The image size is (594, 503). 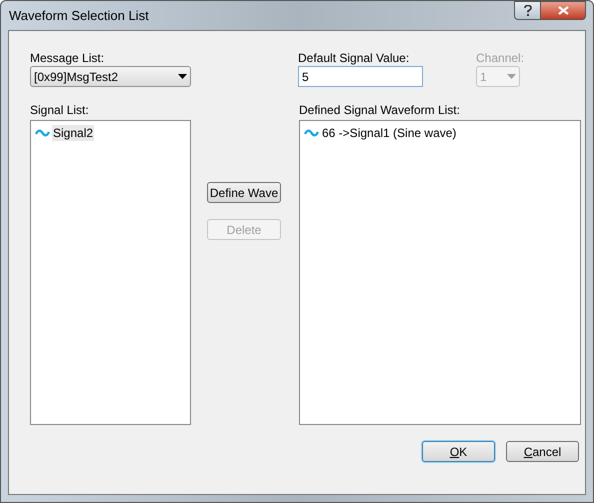 I want to click on close-button, so click(x=563, y=10).